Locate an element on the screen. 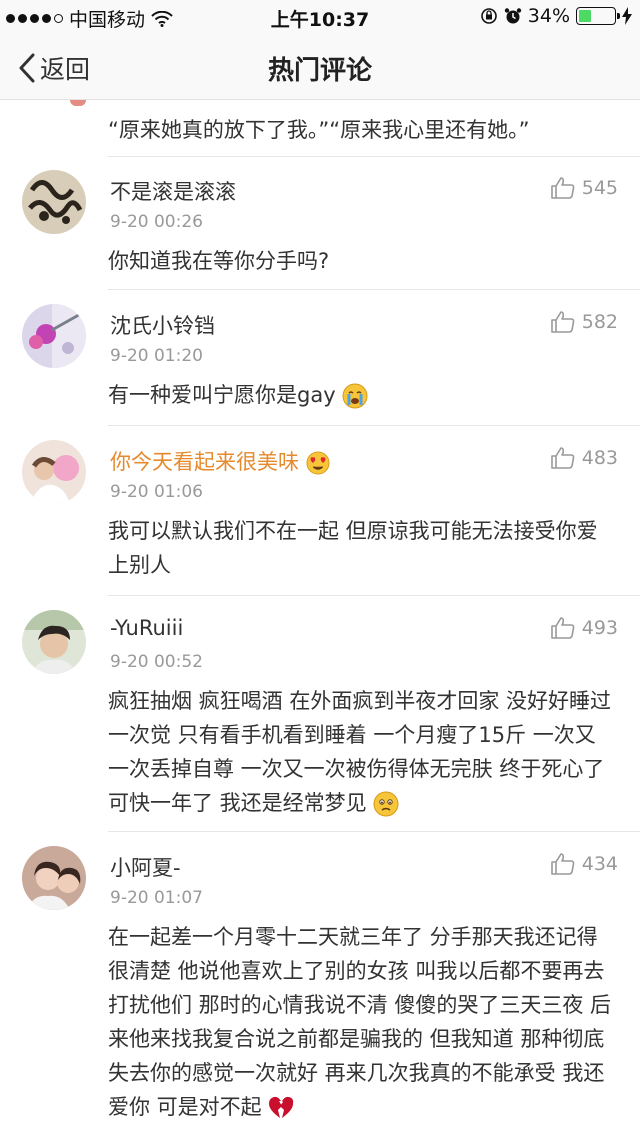 The image size is (640, 1138). broken-heart-icon is located at coordinates (281, 1107).